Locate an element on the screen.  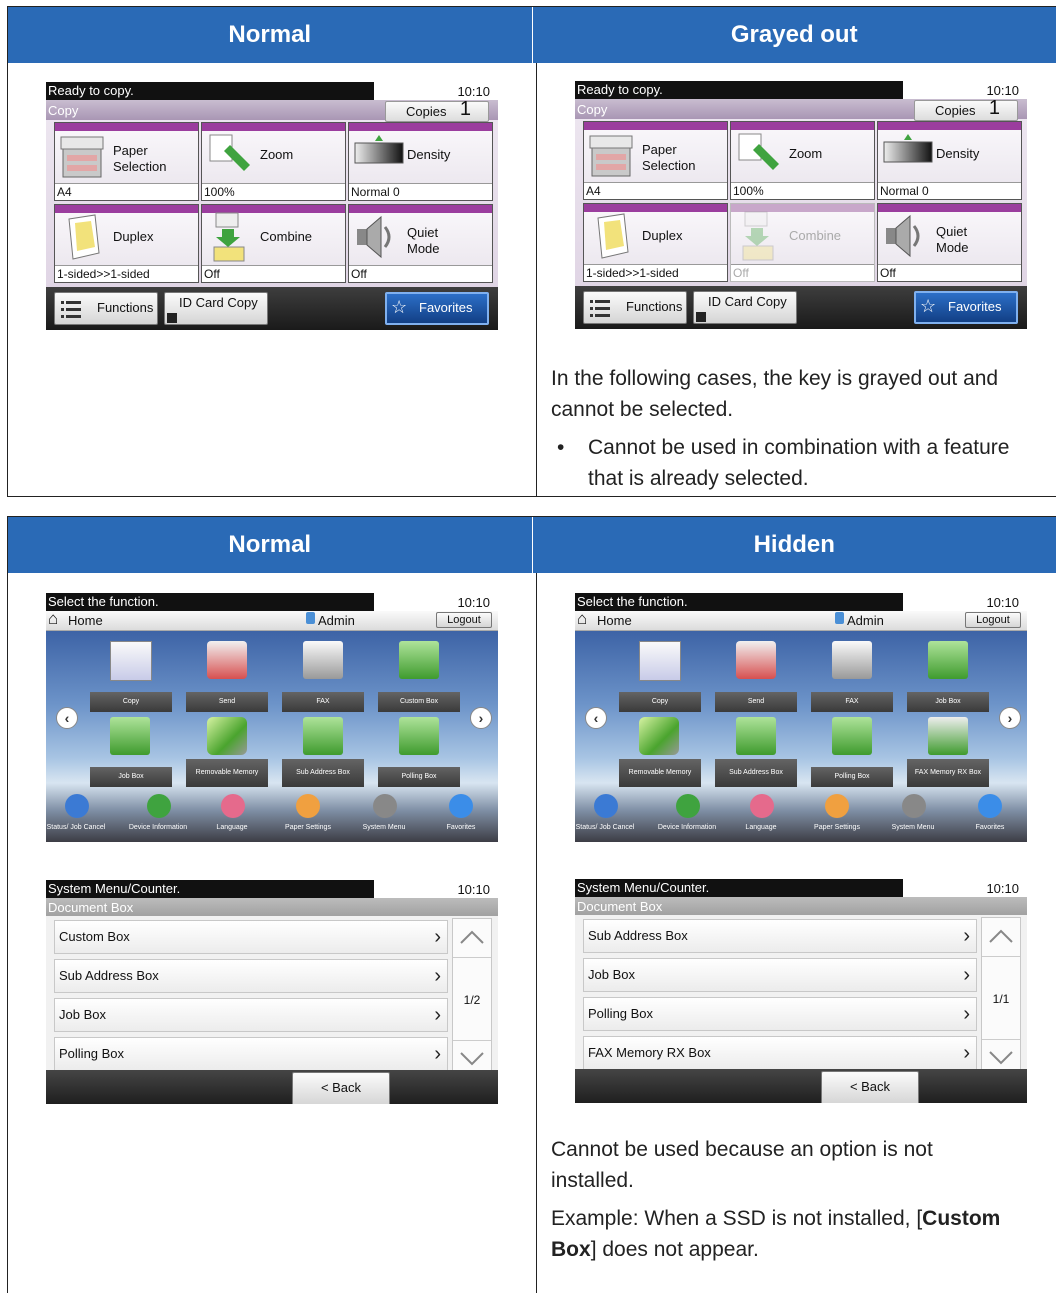
star-icon: ☆ is located at coordinates (399, 307).